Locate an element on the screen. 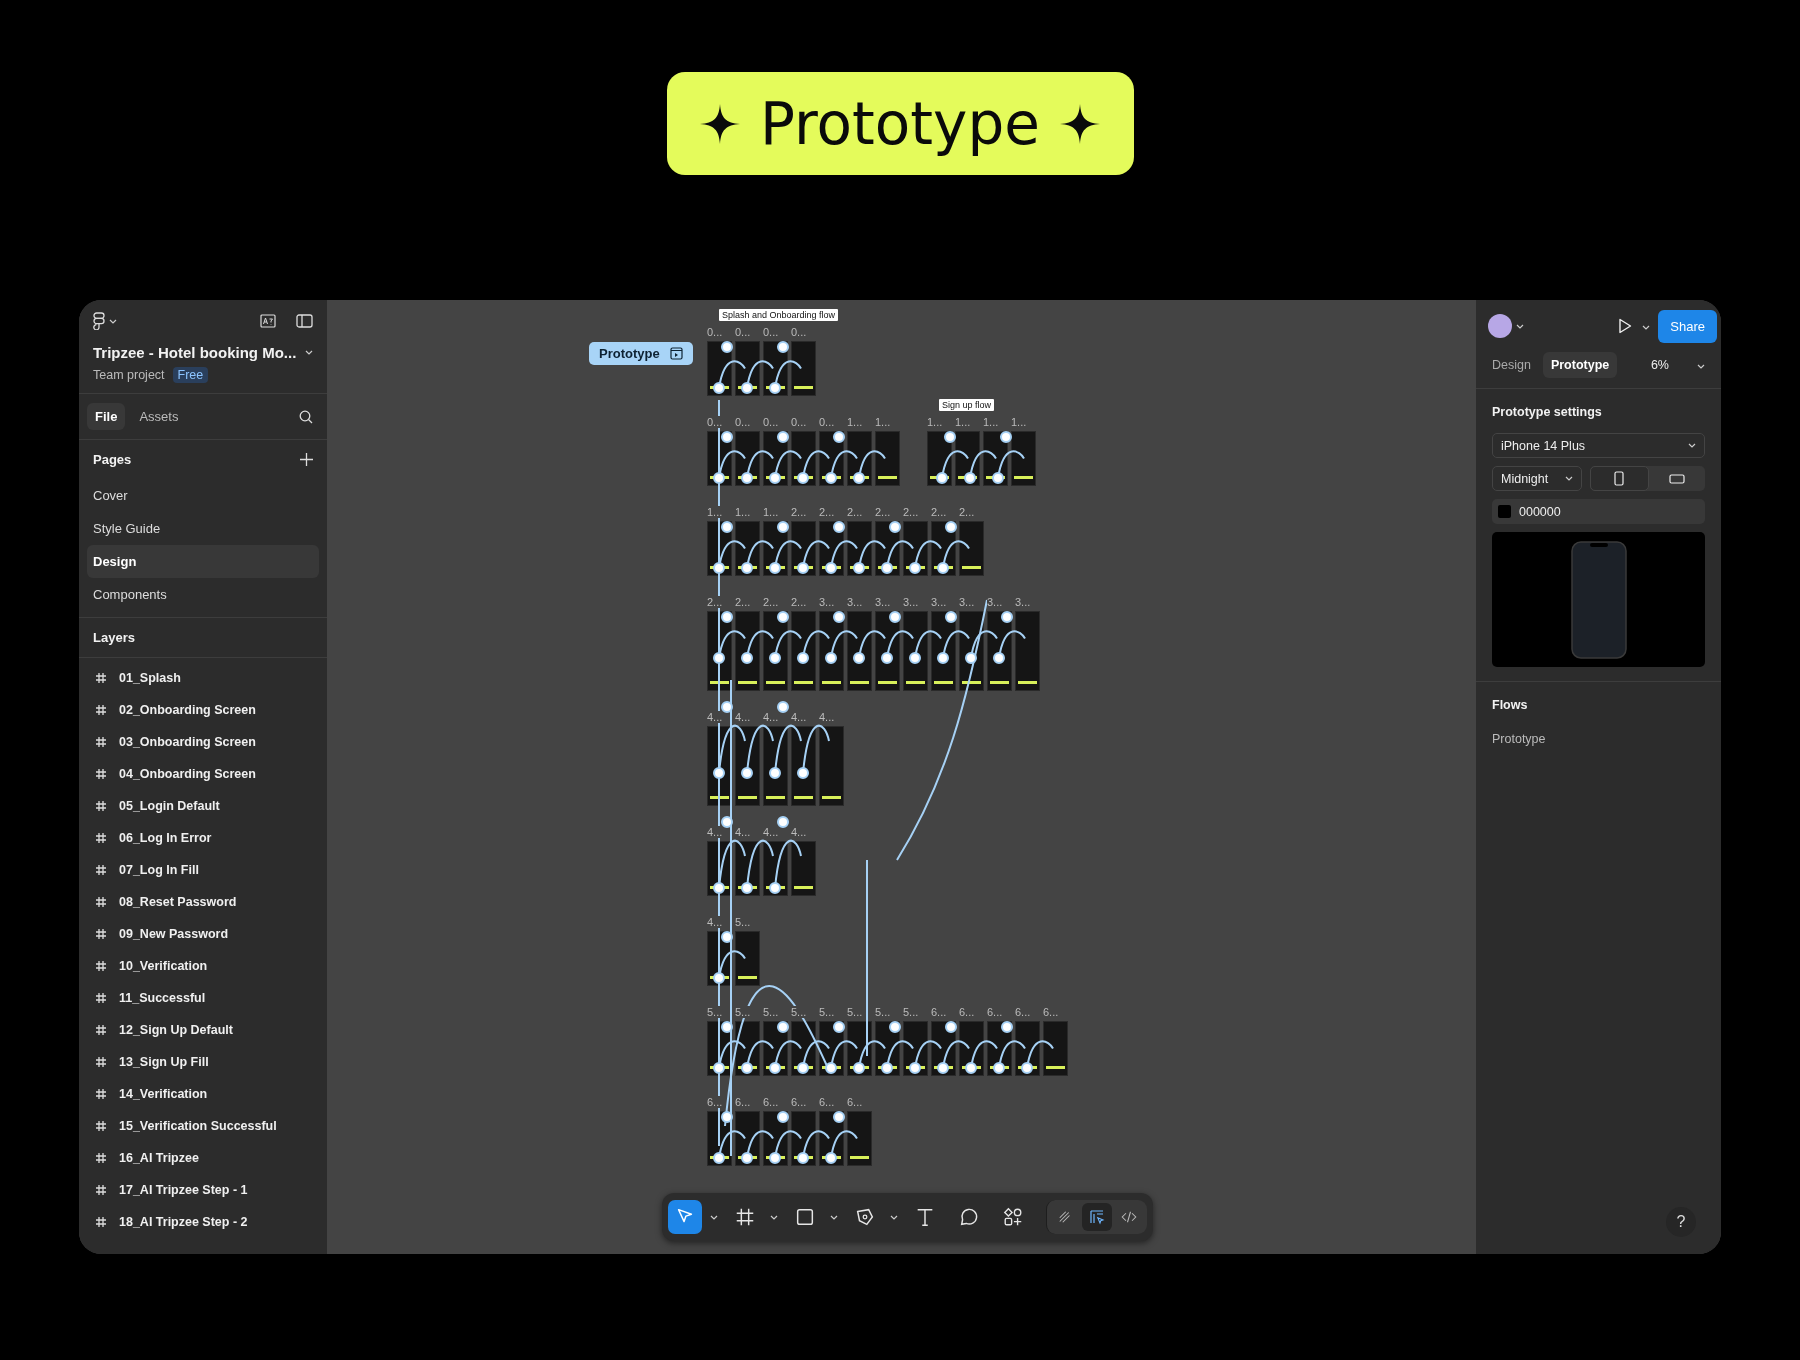 The height and width of the screenshot is (1360, 1800). layer-item: 10_Verification is located at coordinates (163, 966).